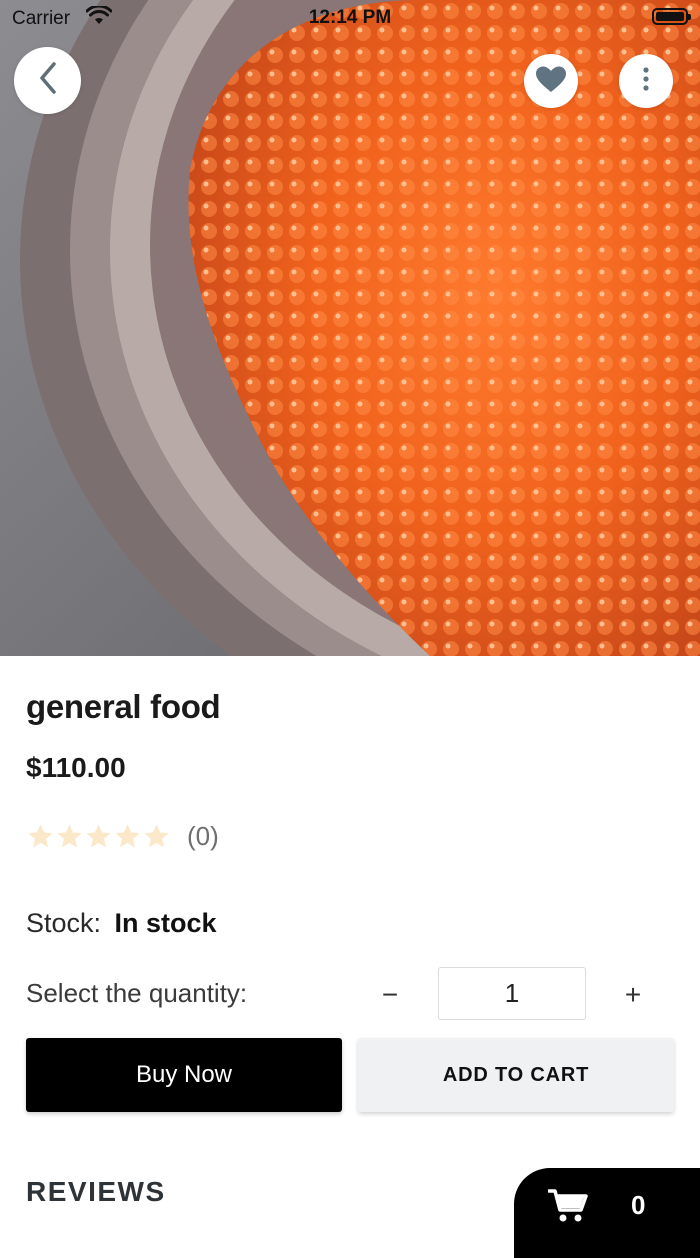 This screenshot has width=700, height=1258. I want to click on quantity-increment-button: +, so click(633, 995).